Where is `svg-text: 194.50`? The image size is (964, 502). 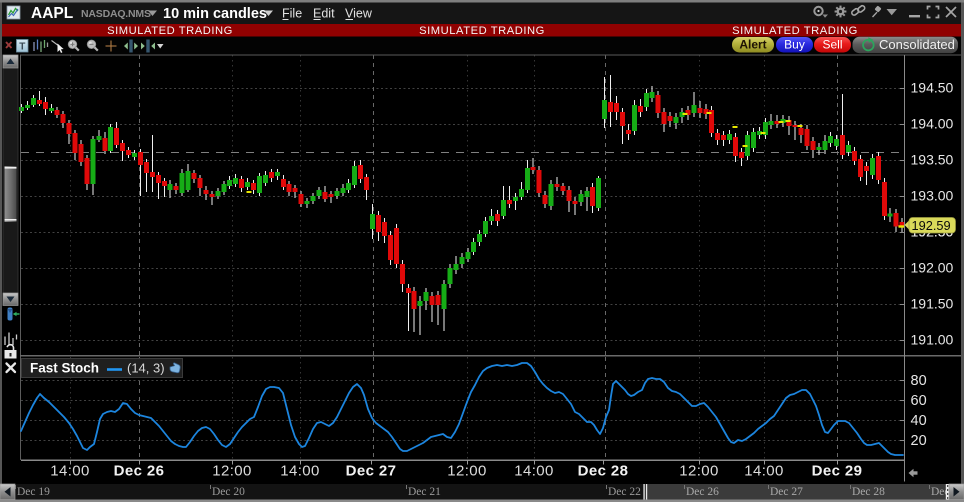 svg-text: 194.50 is located at coordinates (932, 88).